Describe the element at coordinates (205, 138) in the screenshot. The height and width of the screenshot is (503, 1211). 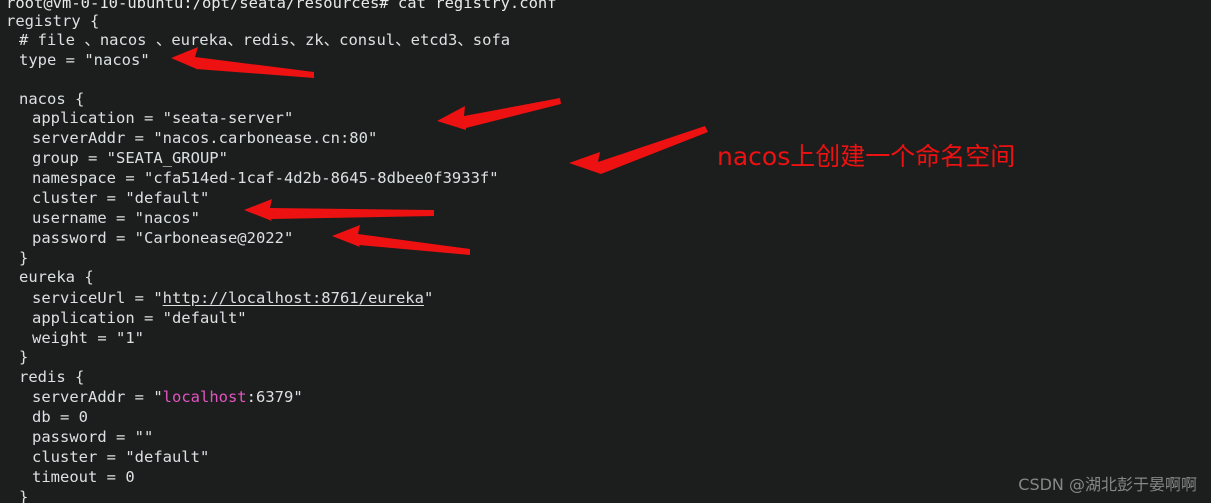
I see `config-line-nacos-serveraddr: serverAddr = "nacos.carbonease.cn:80"` at that location.